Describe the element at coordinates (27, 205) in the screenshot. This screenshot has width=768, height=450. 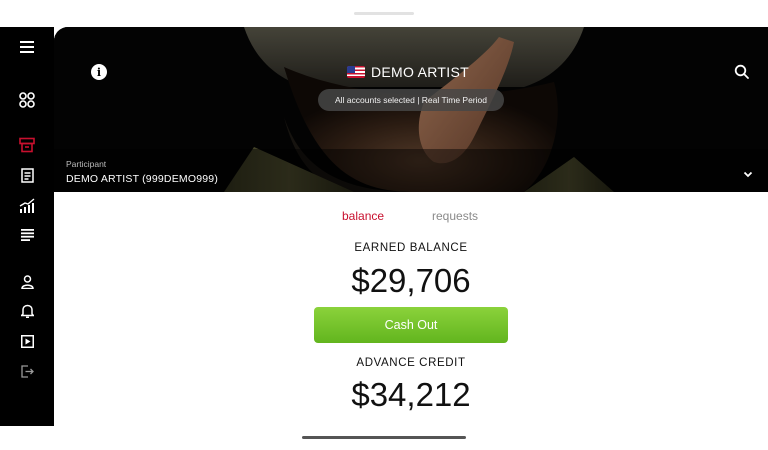
I see `analytics-trend-icon` at that location.